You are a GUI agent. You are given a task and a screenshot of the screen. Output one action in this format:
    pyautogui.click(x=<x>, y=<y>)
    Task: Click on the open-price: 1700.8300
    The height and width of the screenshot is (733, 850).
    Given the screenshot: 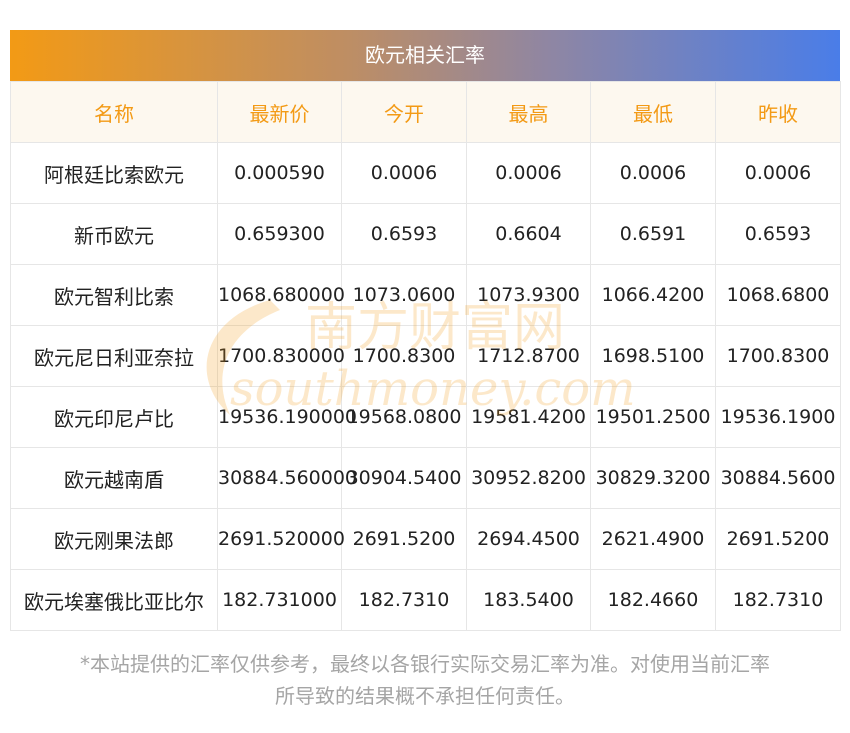 What is the action you would take?
    pyautogui.click(x=404, y=356)
    